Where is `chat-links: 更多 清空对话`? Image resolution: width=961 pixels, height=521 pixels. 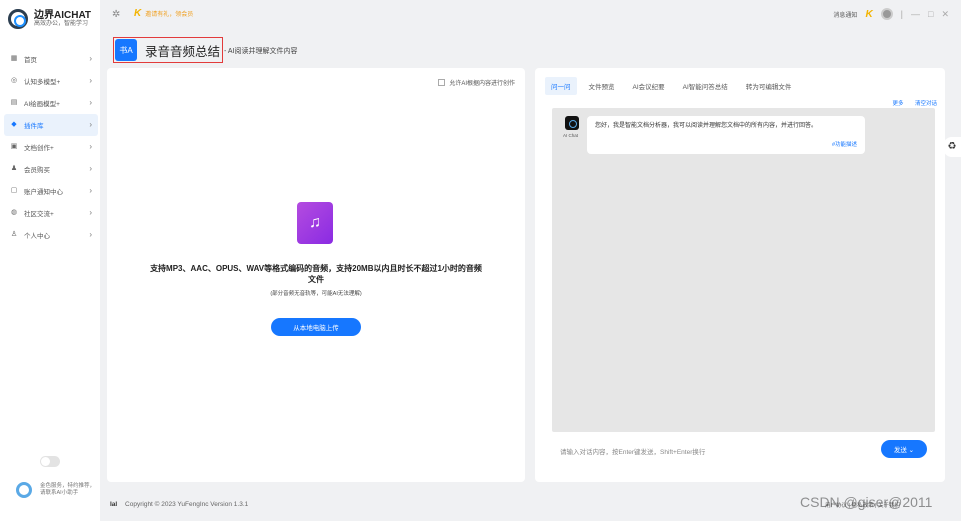
chat-links: 更多 清空对话 is located at coordinates (909, 103).